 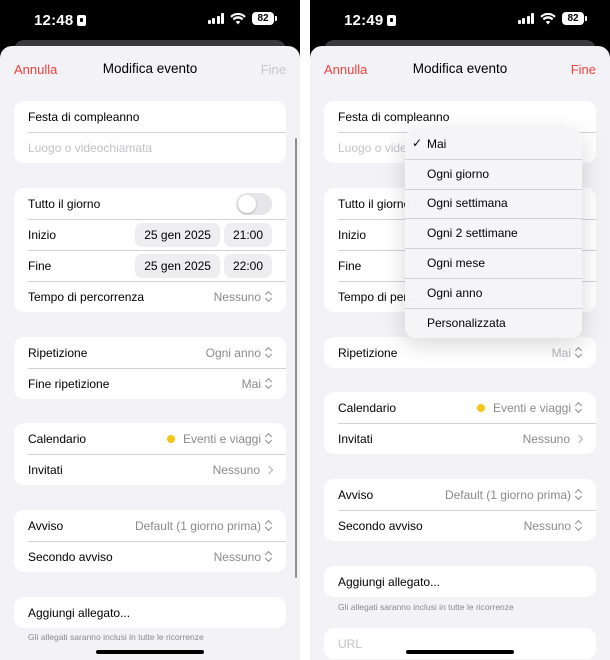 I want to click on repeat-option-never: ✓ Mai, so click(x=493, y=144).